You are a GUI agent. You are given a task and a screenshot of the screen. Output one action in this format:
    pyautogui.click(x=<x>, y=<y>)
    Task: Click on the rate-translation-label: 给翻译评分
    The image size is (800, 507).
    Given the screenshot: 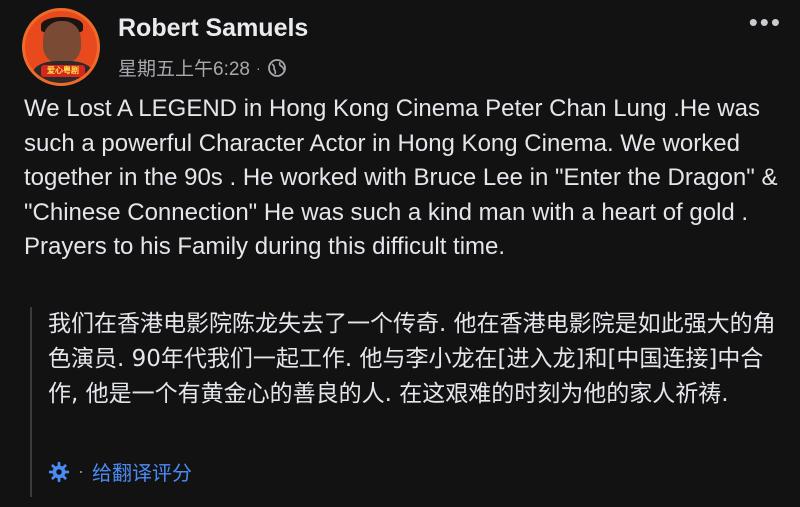 What is the action you would take?
    pyautogui.click(x=142, y=471)
    